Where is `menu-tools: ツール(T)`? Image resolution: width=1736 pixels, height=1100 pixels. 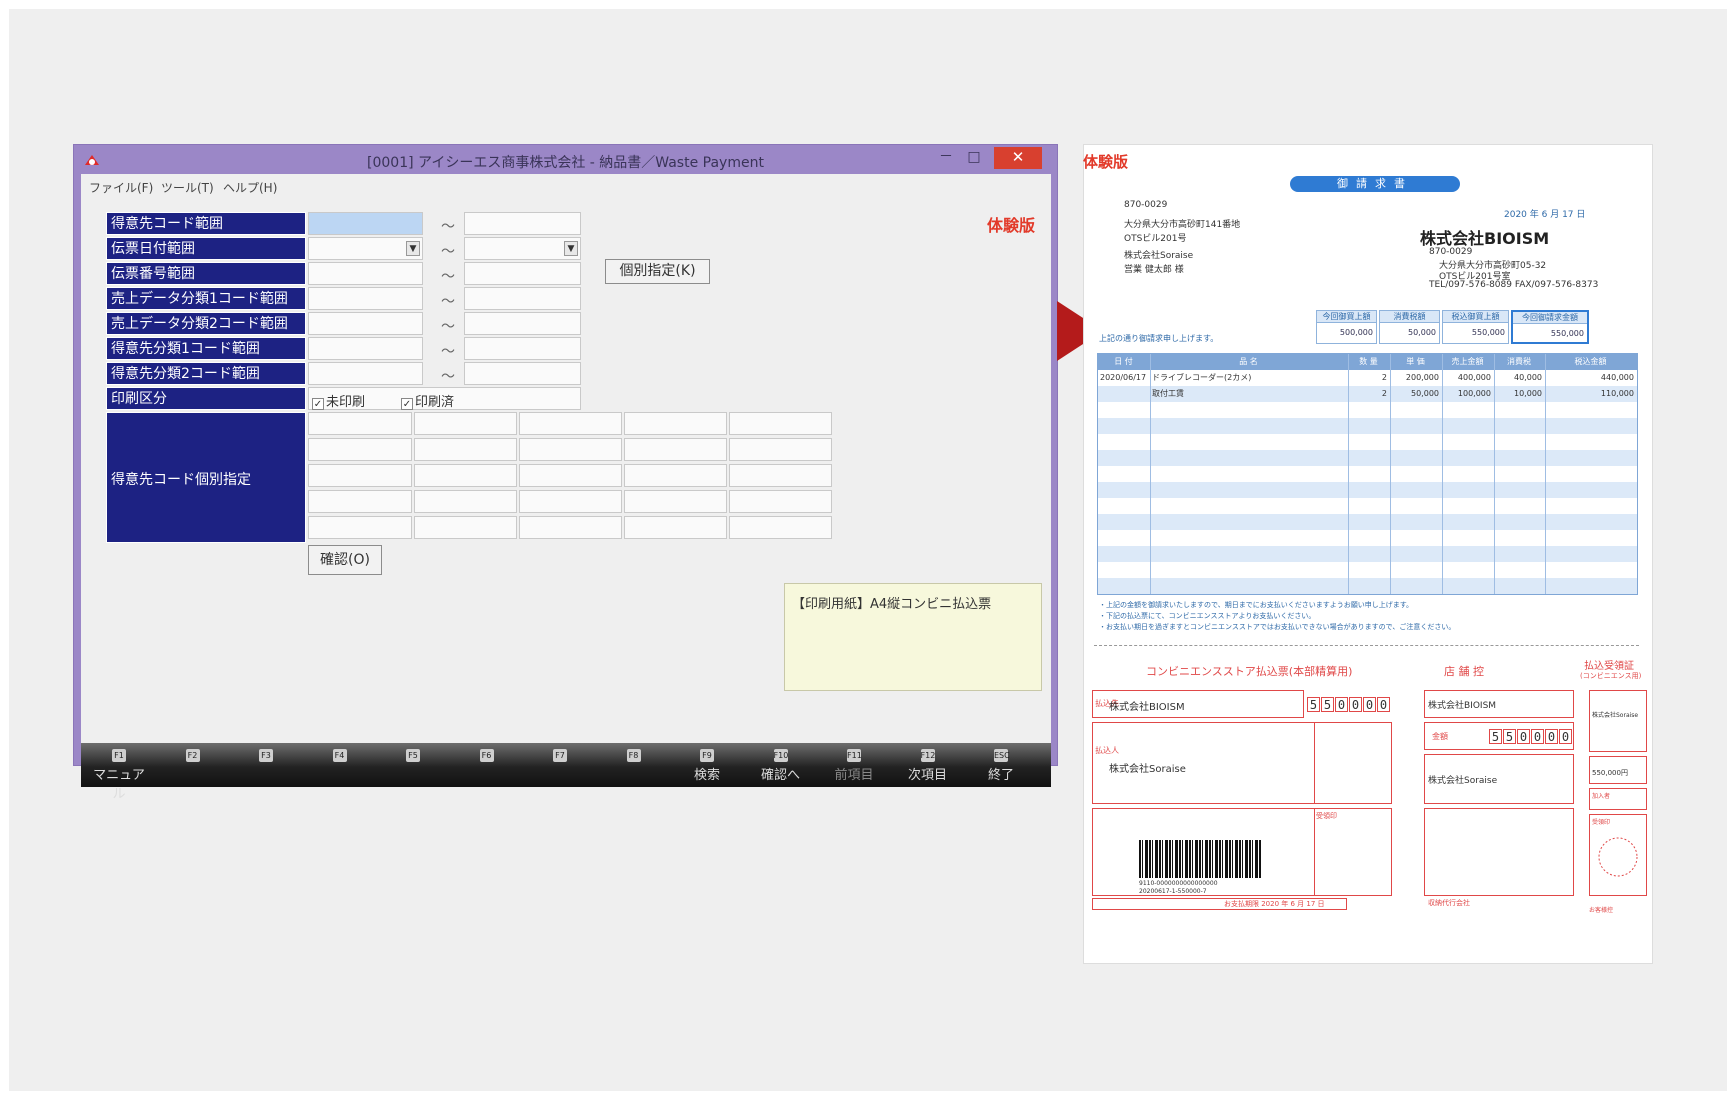
menu-tools: ツール(T) is located at coordinates (187, 187).